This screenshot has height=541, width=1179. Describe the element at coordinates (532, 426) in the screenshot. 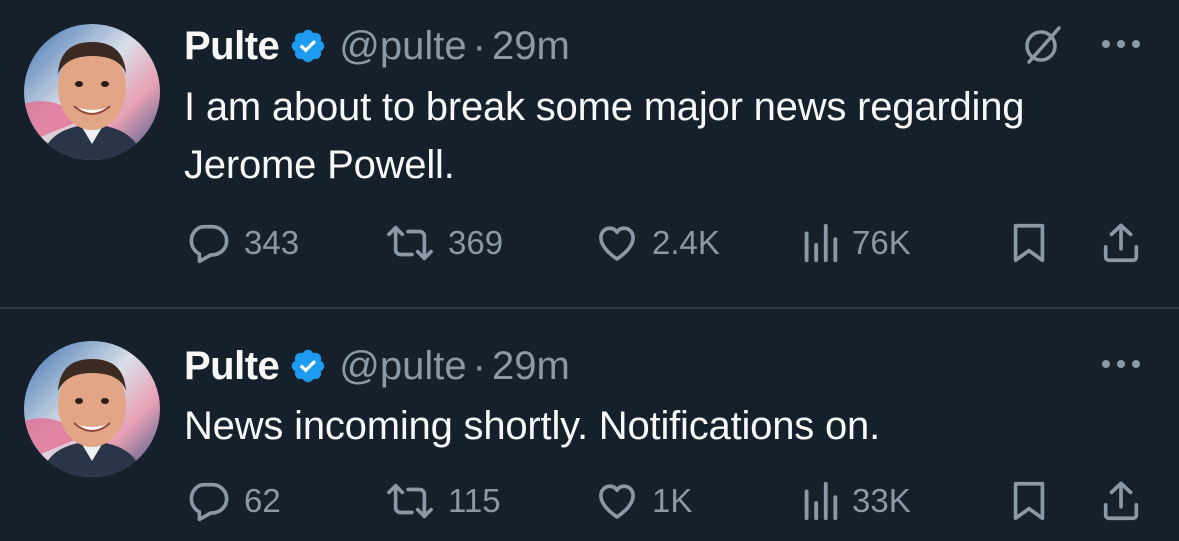

I see `tweet-text: News incoming shortly. Notifications on.` at that location.